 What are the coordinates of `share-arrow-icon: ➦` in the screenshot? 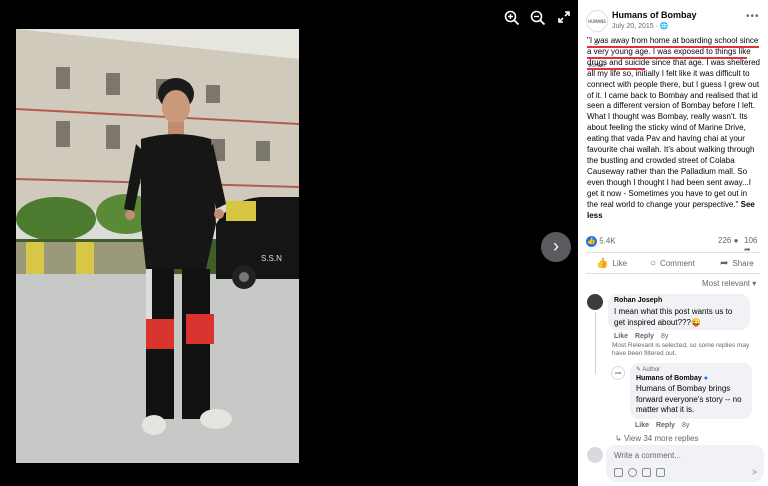 It's located at (724, 263).